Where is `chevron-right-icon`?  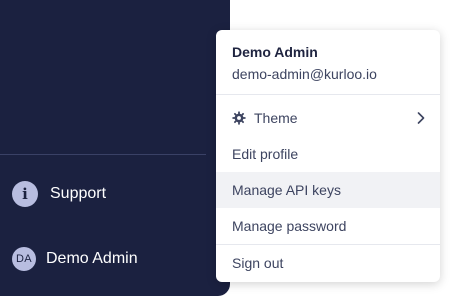 chevron-right-icon is located at coordinates (421, 118).